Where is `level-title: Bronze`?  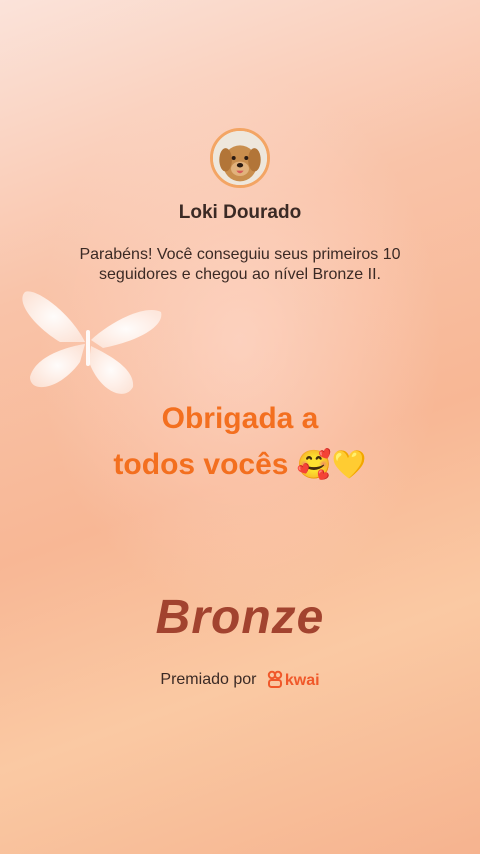 level-title: Bronze is located at coordinates (240, 617).